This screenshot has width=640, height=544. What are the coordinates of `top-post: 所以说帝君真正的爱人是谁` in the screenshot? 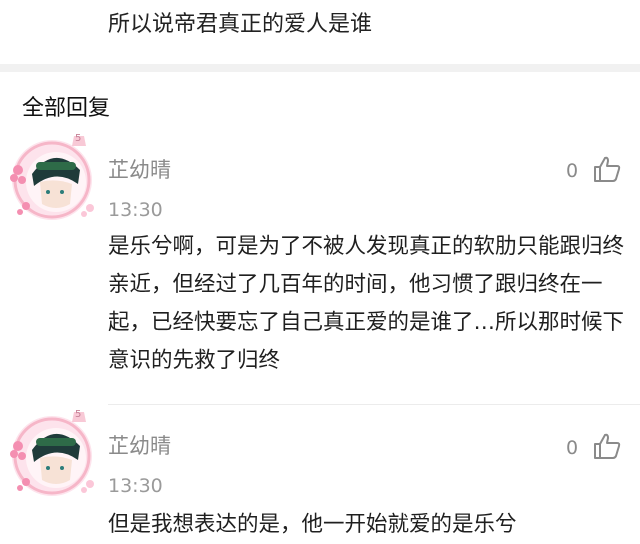 It's located at (320, 32).